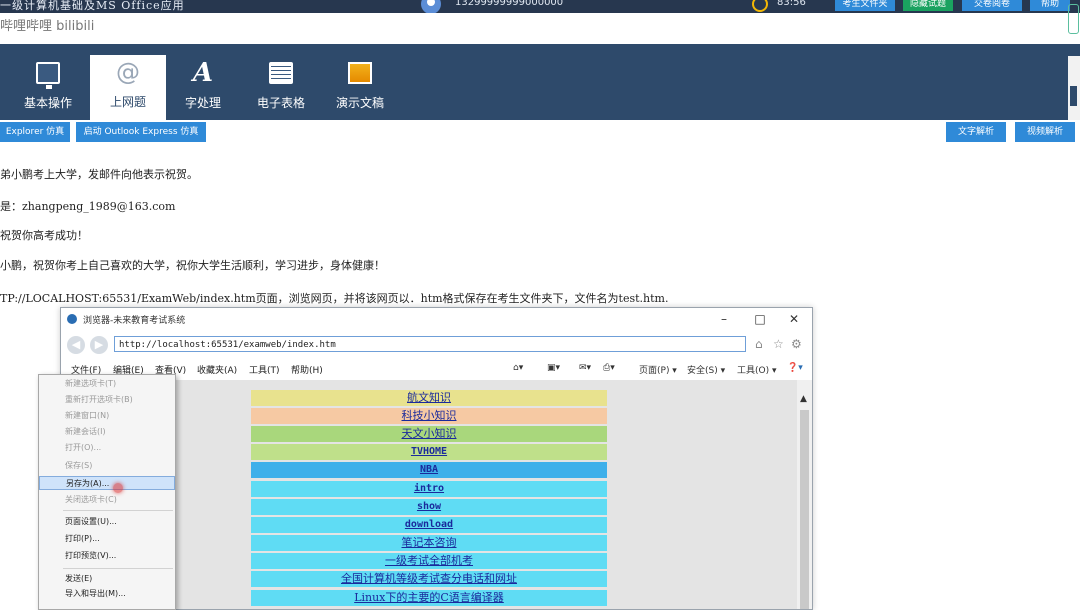  I want to click on safety-menu: 安全(S) ▾, so click(706, 369).